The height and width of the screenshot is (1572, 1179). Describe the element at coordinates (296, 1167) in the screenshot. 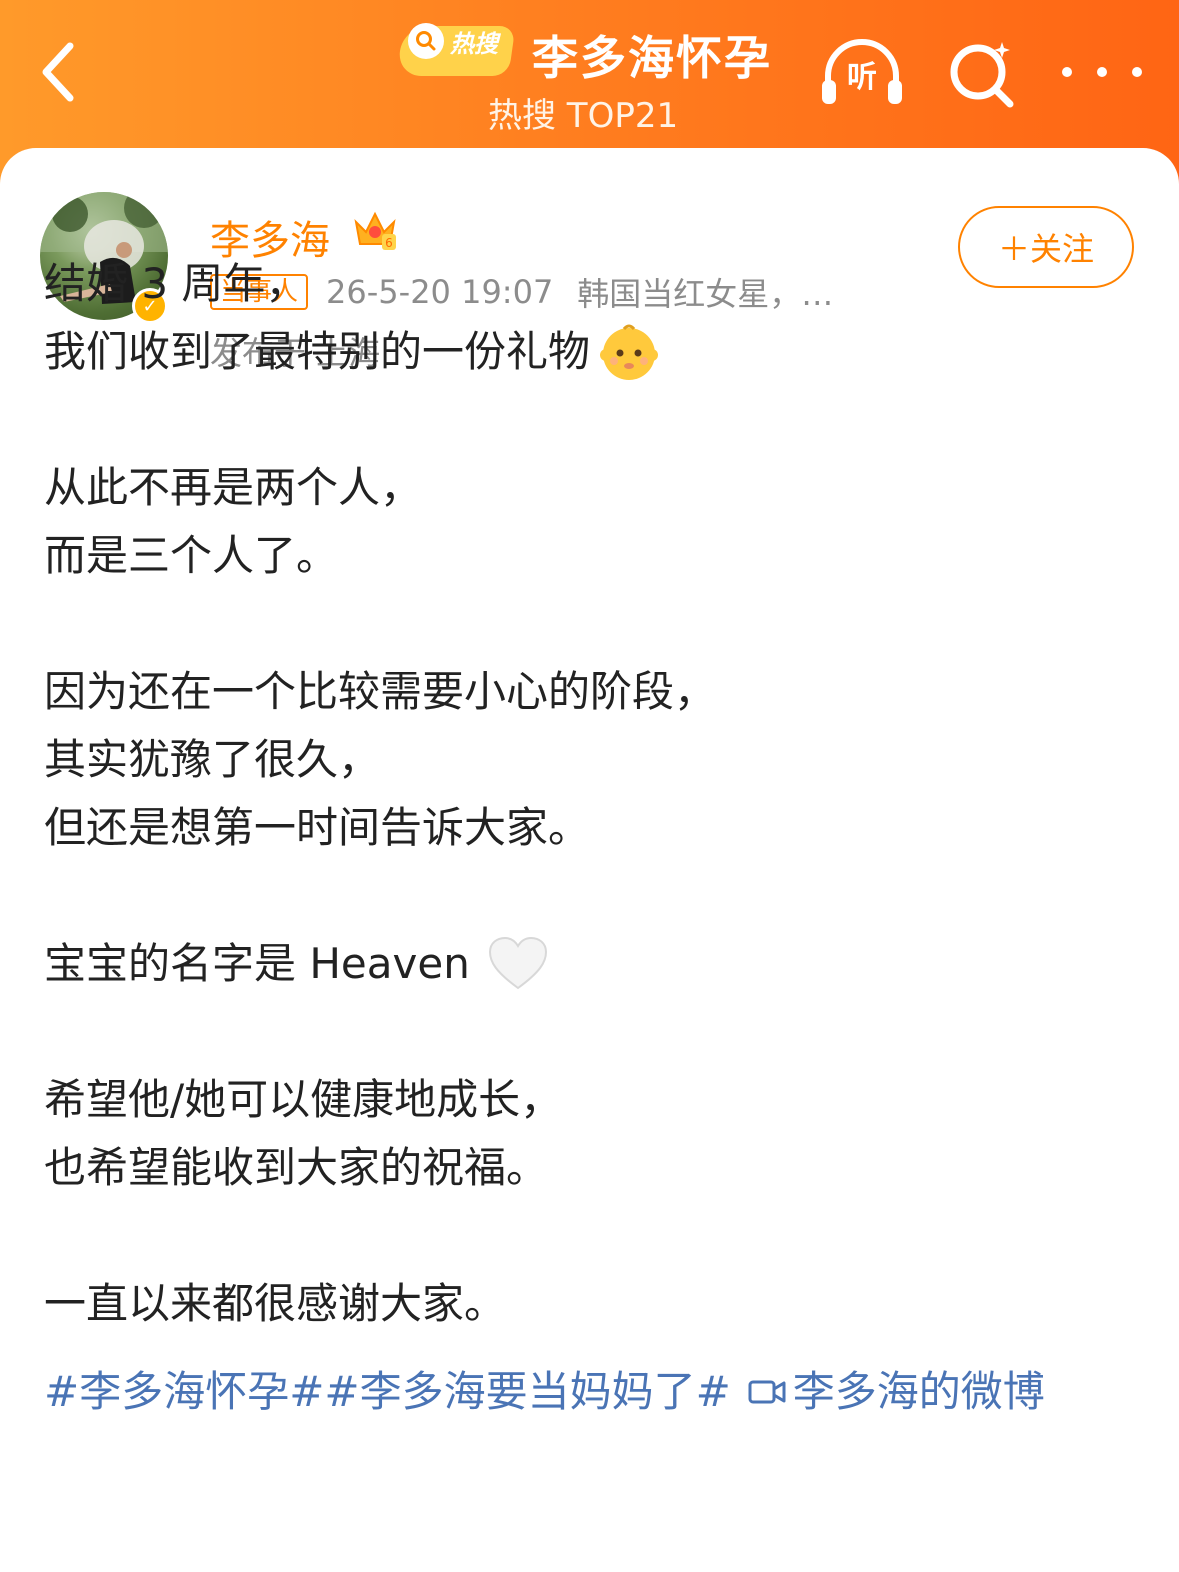

I see `post-line: 也希望能收到大家的祝福。` at that location.